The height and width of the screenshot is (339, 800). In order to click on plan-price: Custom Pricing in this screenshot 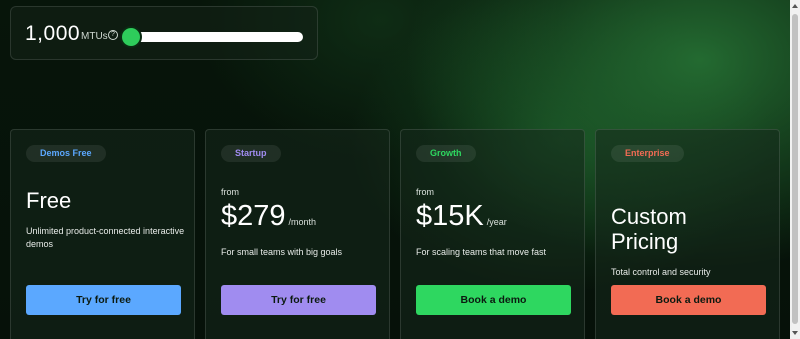, I will do `click(649, 229)`.